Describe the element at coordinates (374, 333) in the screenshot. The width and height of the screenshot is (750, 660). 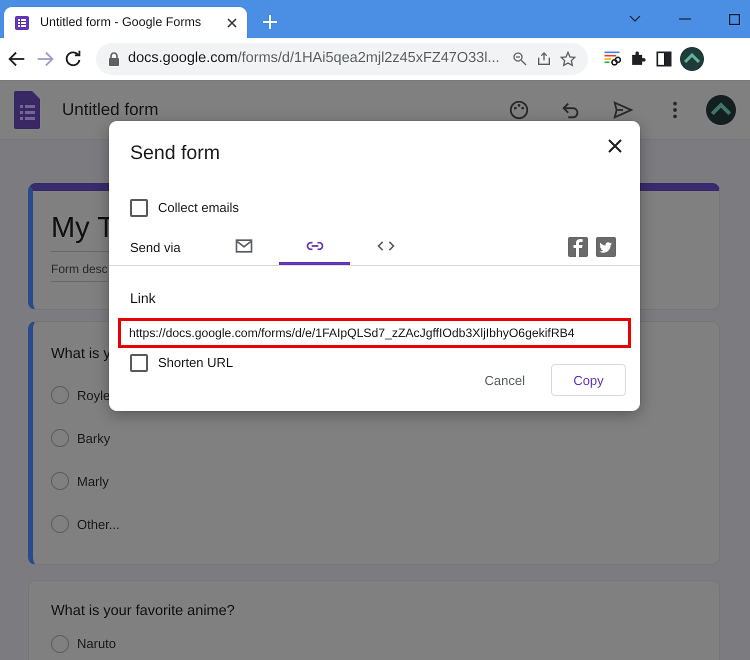
I see `link-field: https://docs.google.com/forms/d/e/1FAIpQLSd7_zZAcJgffIOdb3XljIbhyO6gekifRB4` at that location.